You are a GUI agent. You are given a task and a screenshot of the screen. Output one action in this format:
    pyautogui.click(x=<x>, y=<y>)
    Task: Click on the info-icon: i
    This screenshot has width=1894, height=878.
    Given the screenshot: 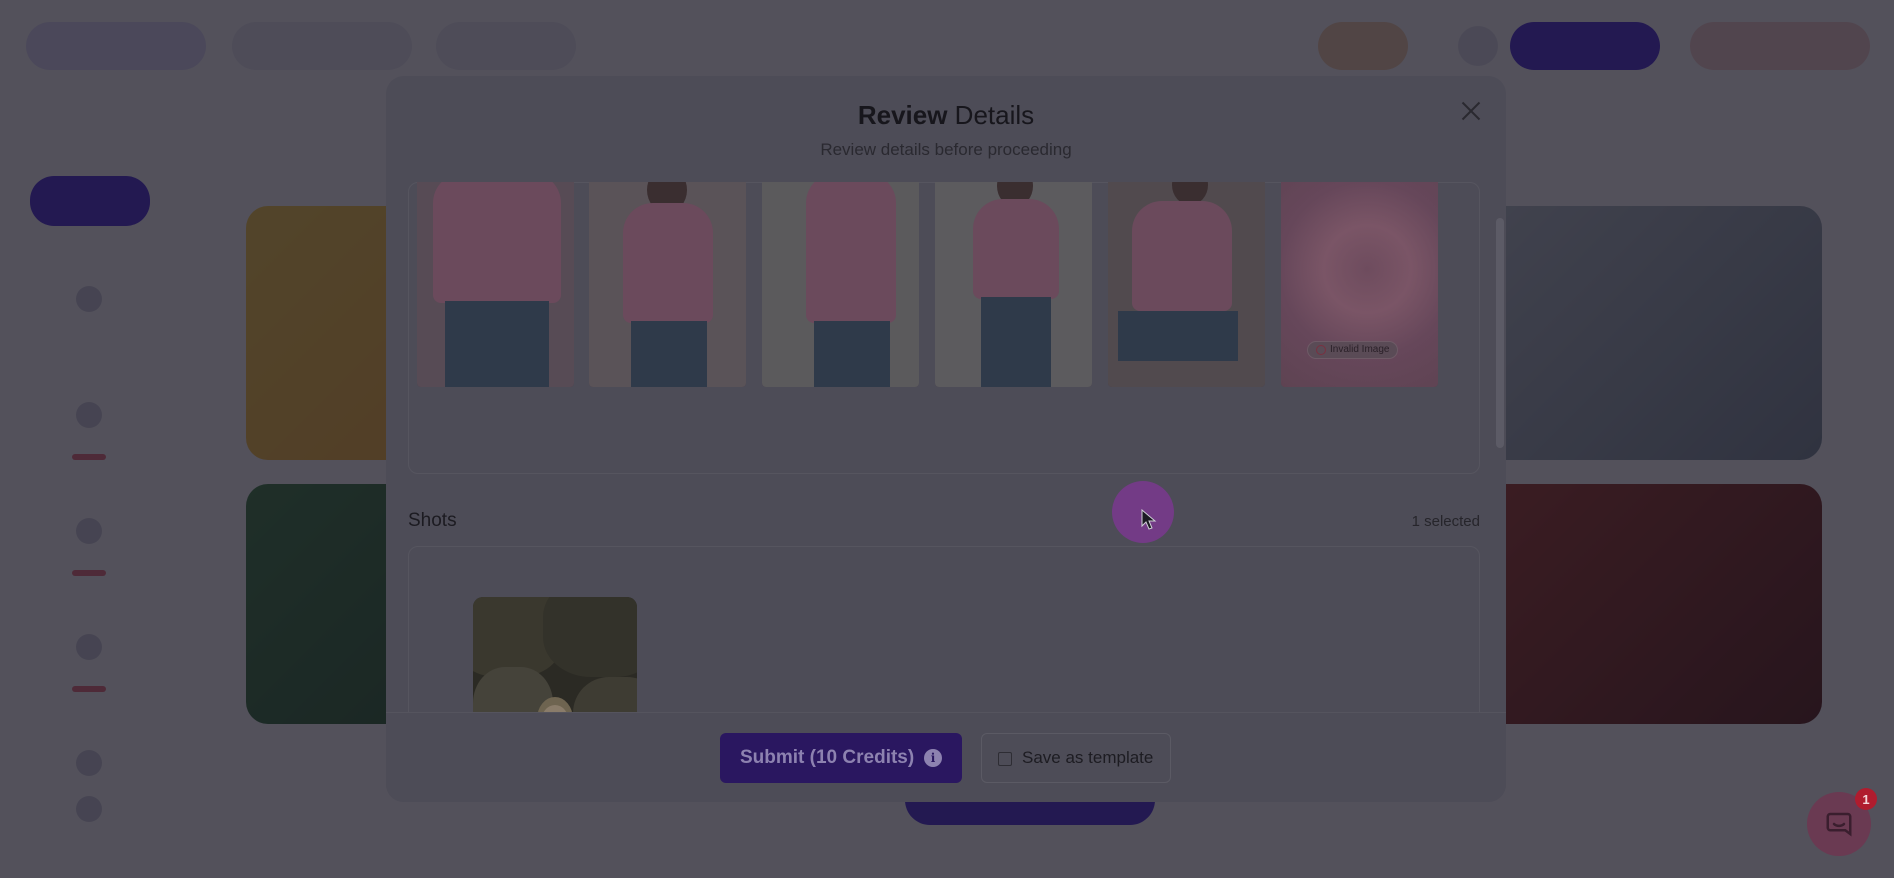 What is the action you would take?
    pyautogui.click(x=933, y=758)
    